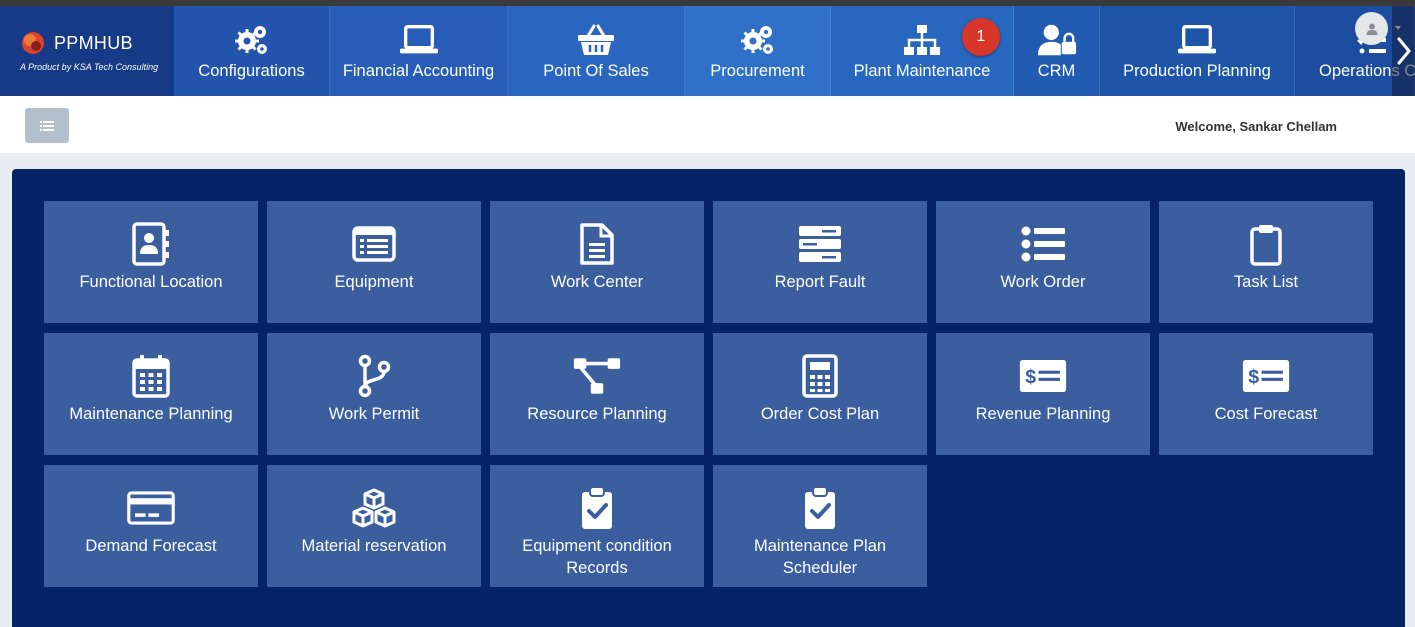  I want to click on tile-task-list: Task List, so click(1266, 262).